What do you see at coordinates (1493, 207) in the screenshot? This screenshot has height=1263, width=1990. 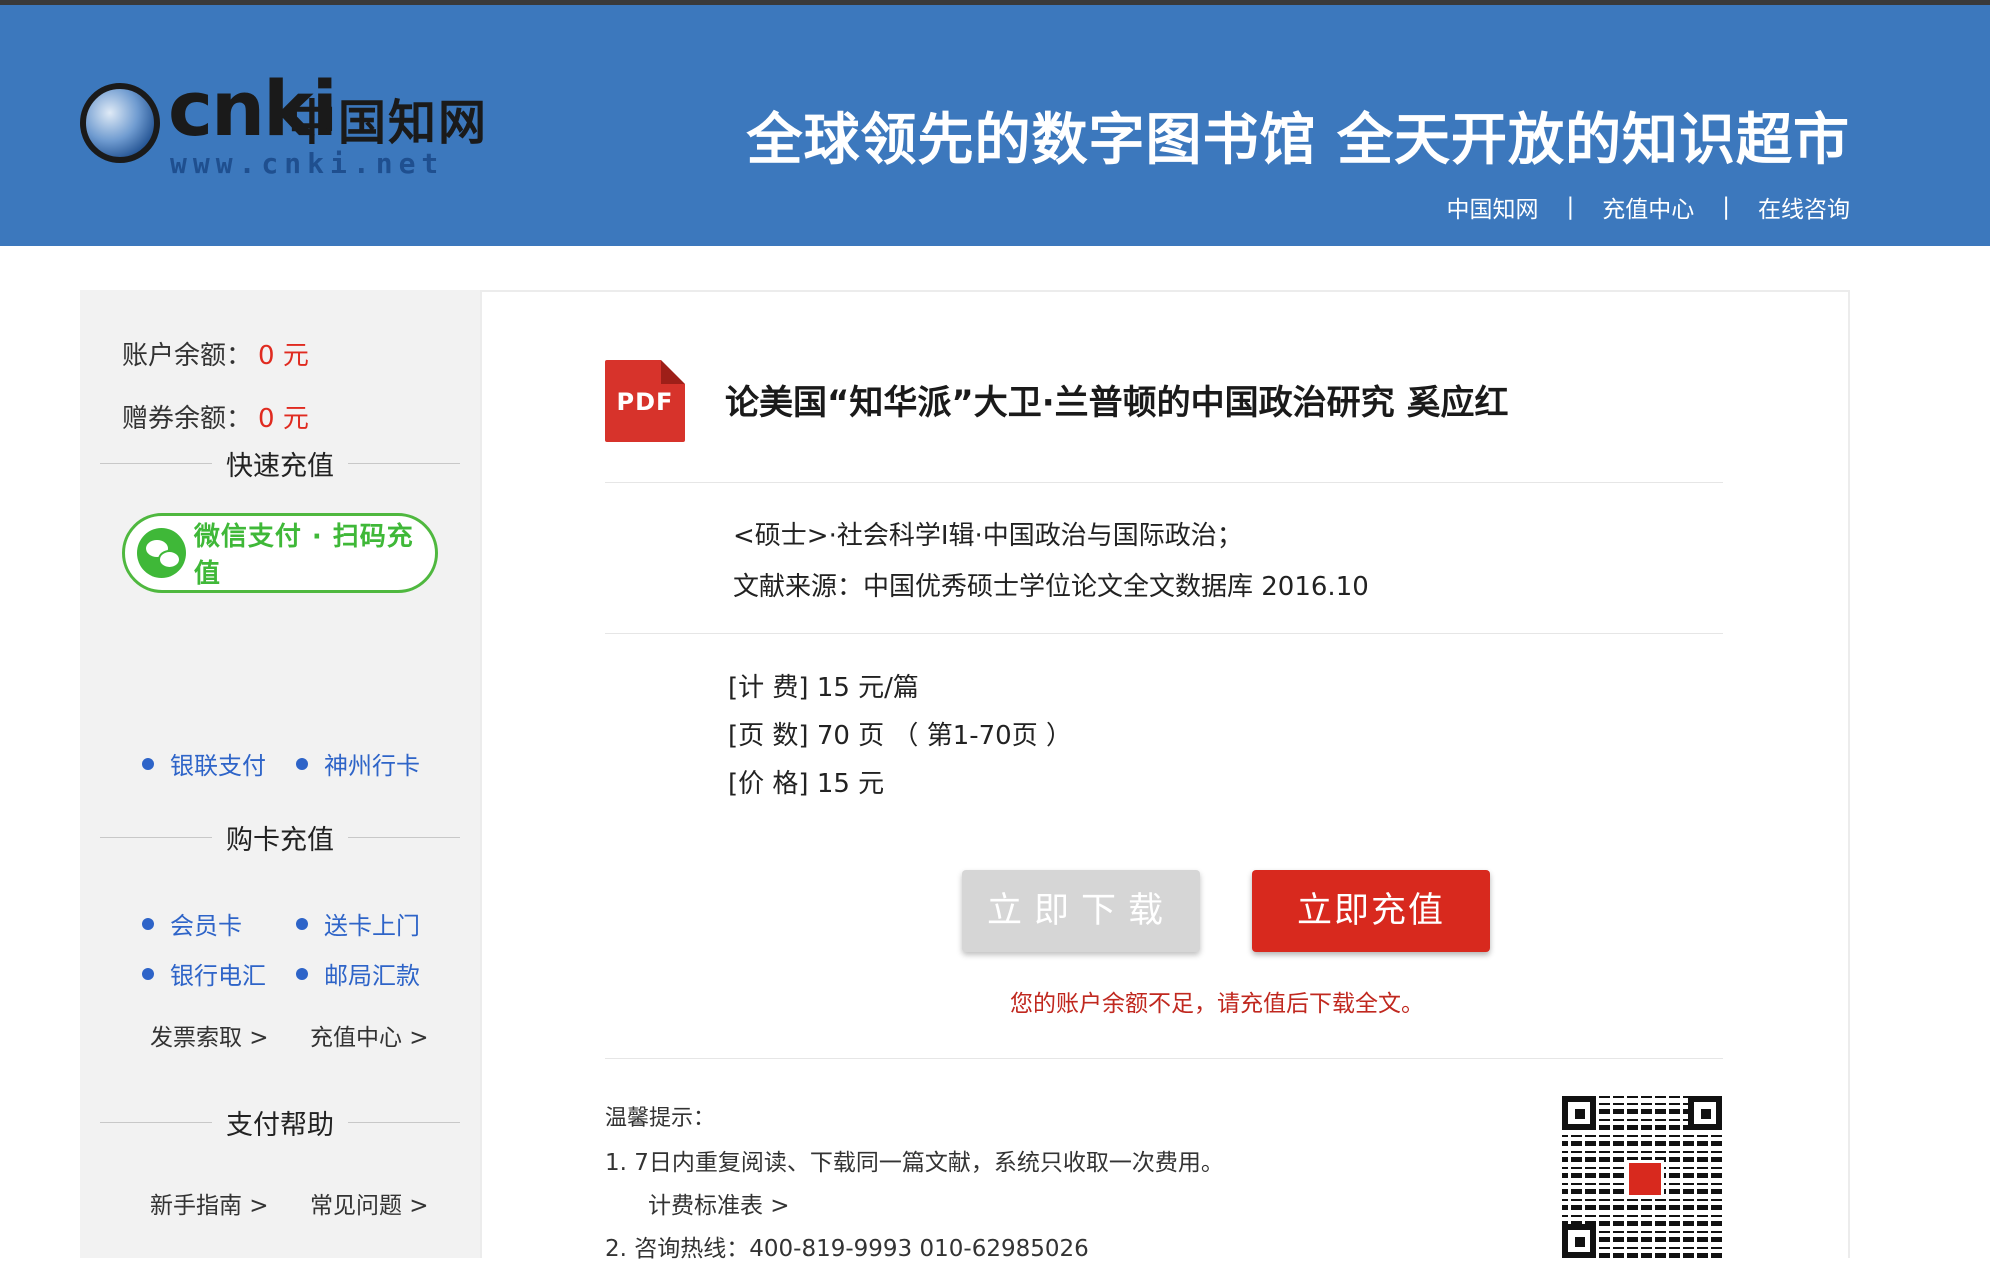 I see `nav-cnki: 中国知网` at bounding box center [1493, 207].